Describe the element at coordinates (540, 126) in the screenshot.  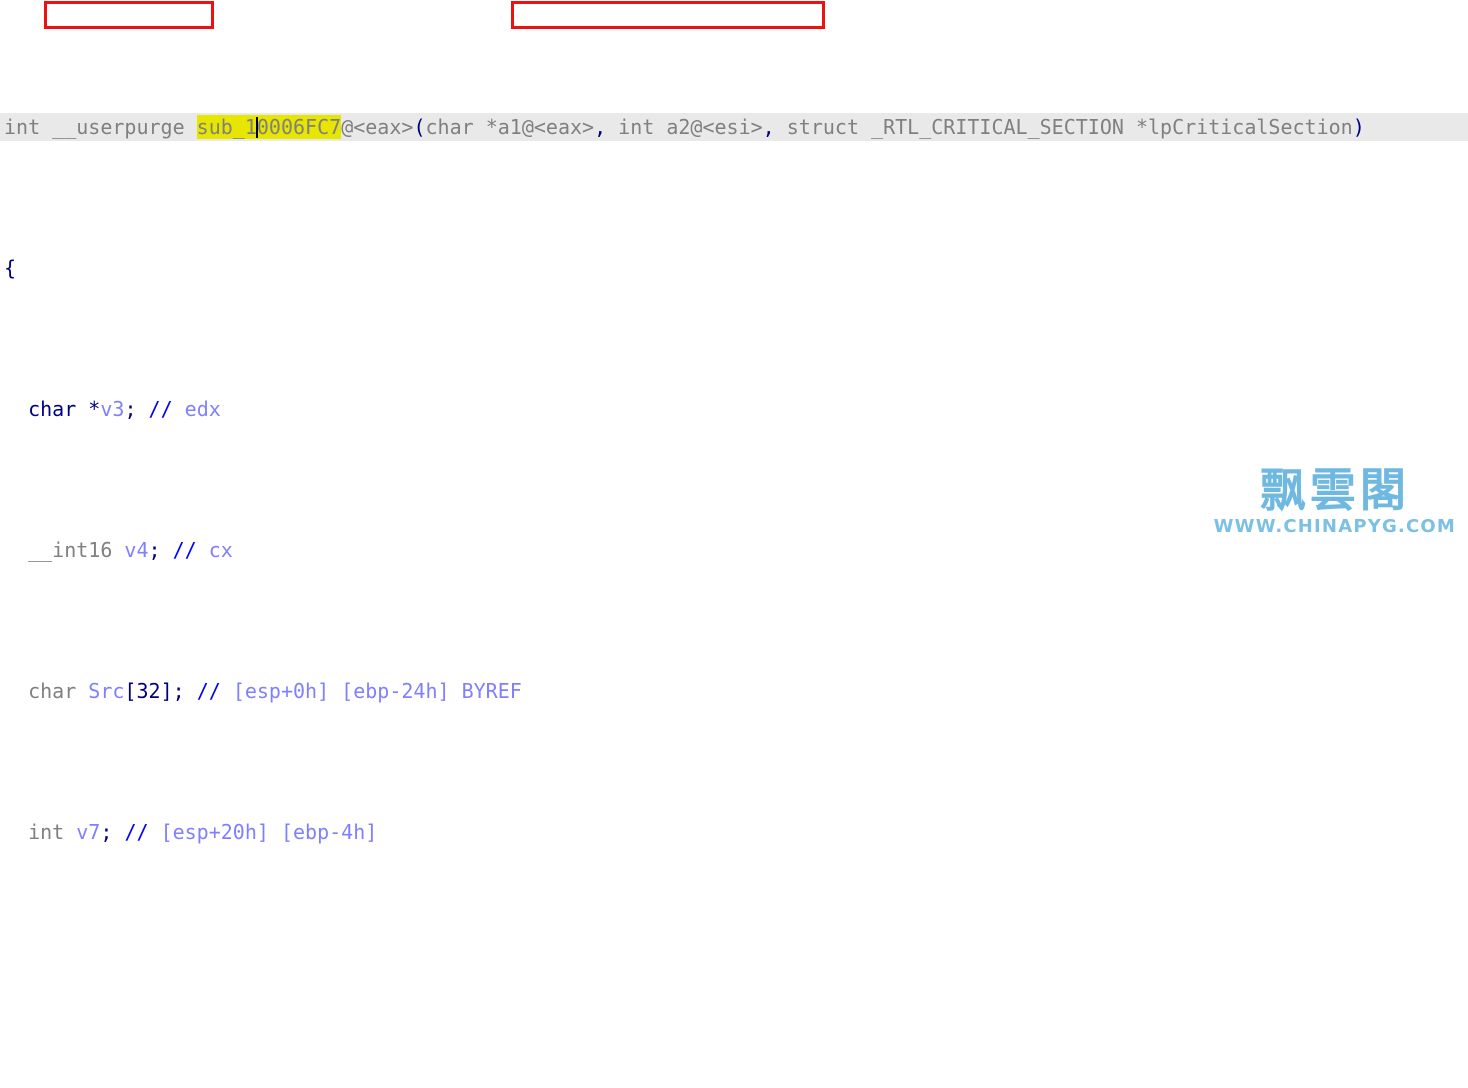
I see `param-a1: *a1@<eax>` at that location.